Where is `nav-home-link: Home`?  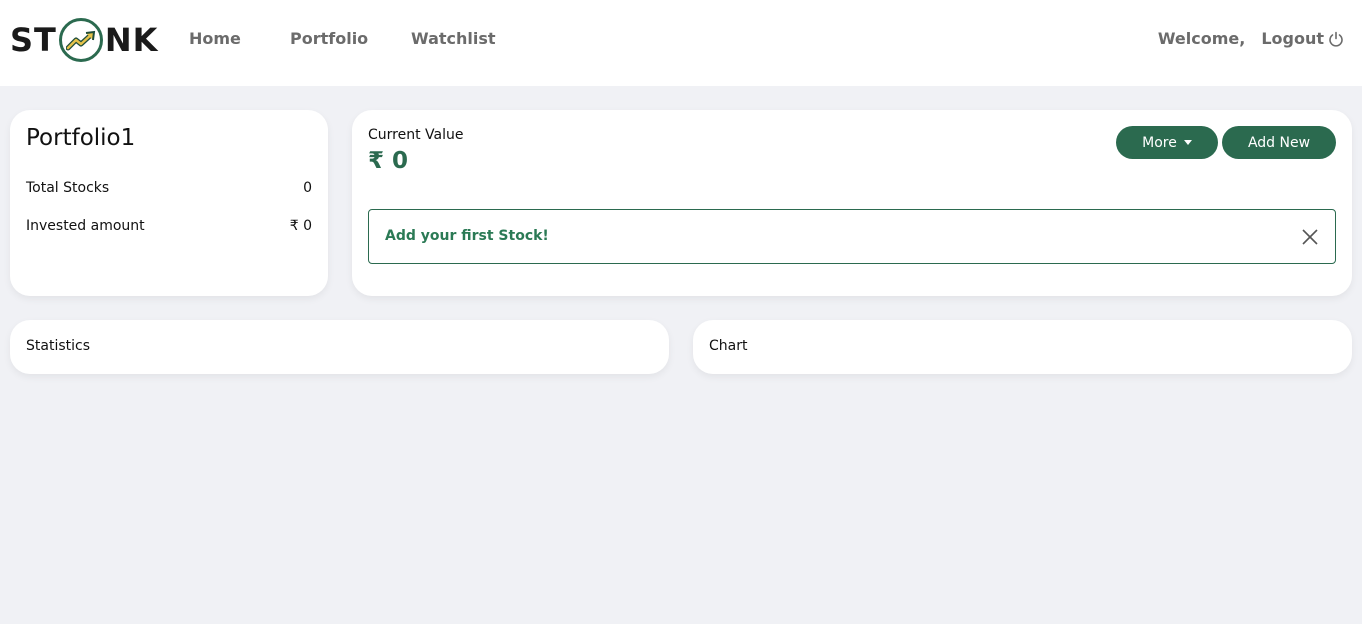 nav-home-link: Home is located at coordinates (215, 38).